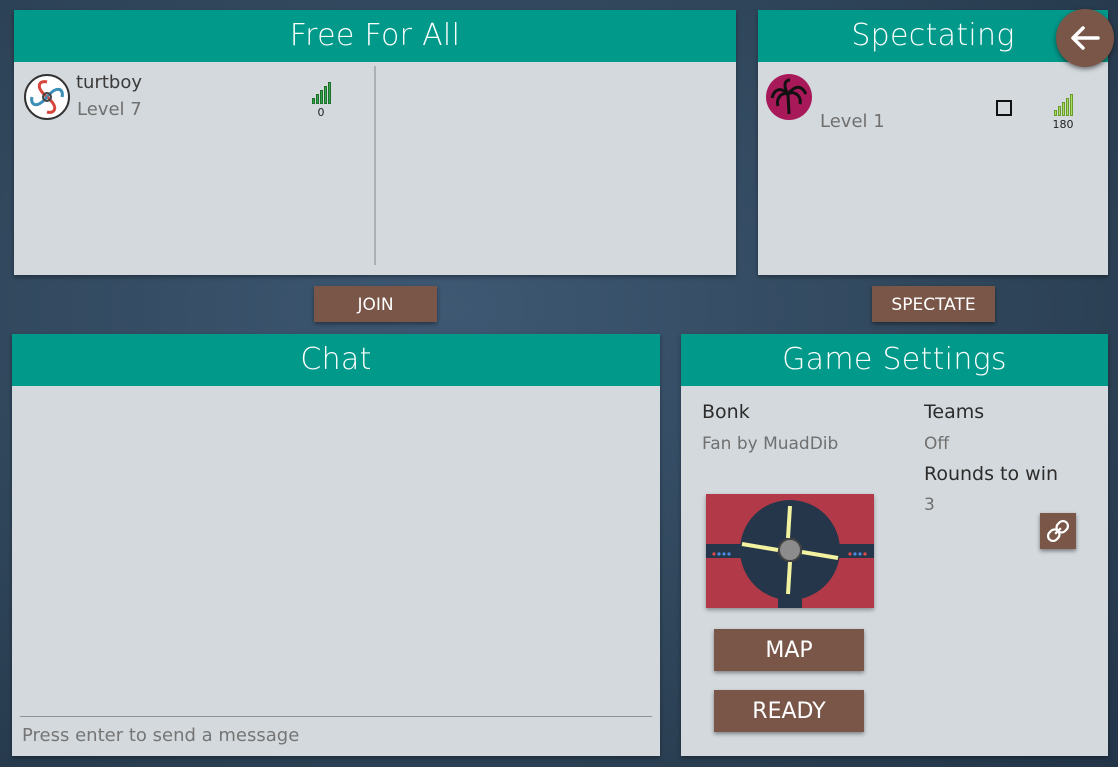 This screenshot has height=767, width=1118. What do you see at coordinates (375, 36) in the screenshot?
I see `ffa-title: Free For All` at bounding box center [375, 36].